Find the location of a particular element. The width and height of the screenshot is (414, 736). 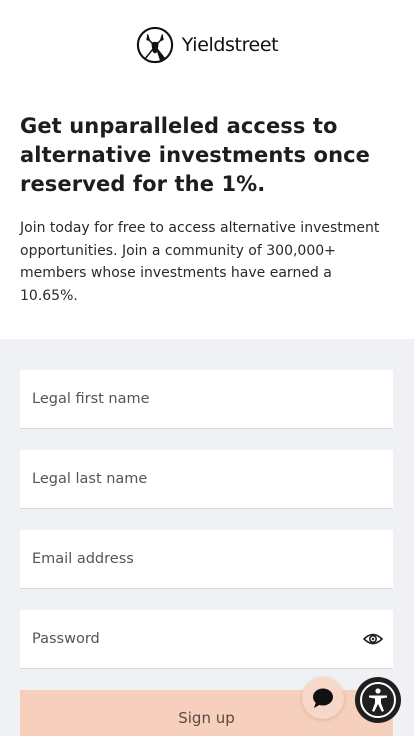

accessibility-button is located at coordinates (378, 700).